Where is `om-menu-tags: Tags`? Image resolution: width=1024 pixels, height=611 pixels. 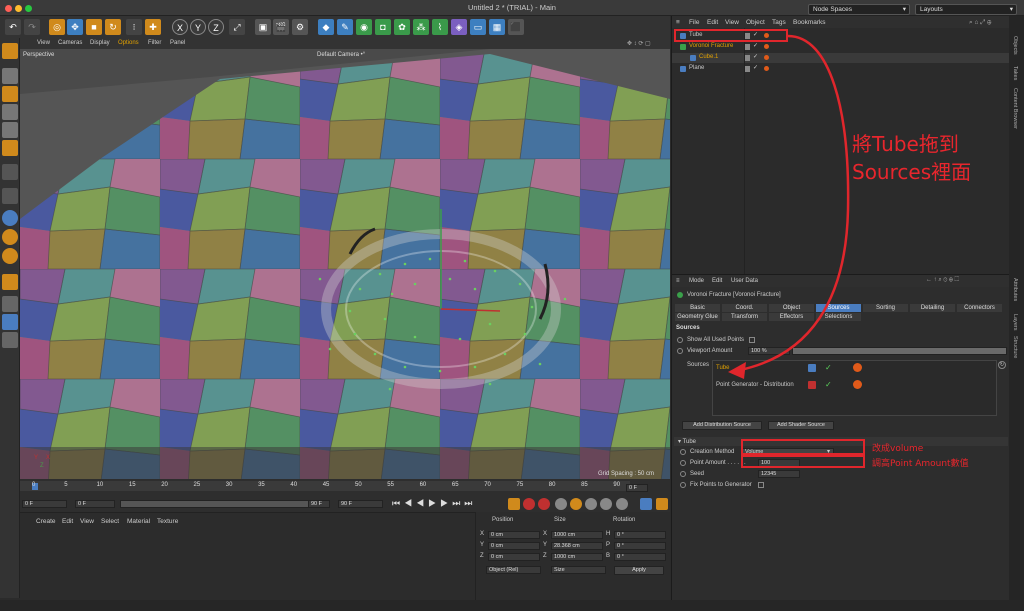
om-menu-tags: Tags is located at coordinates (779, 22).